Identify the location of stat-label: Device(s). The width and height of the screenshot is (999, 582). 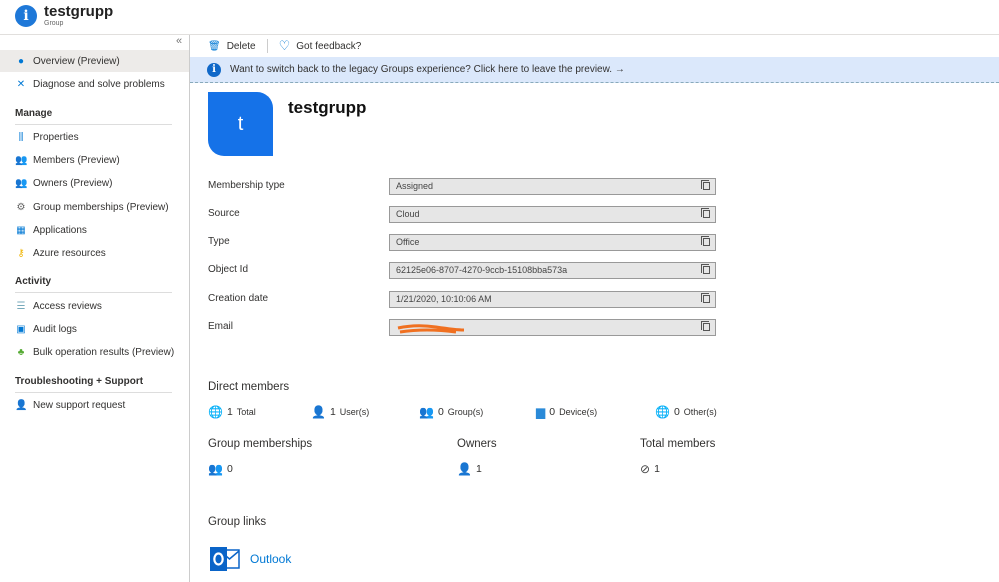
(578, 412).